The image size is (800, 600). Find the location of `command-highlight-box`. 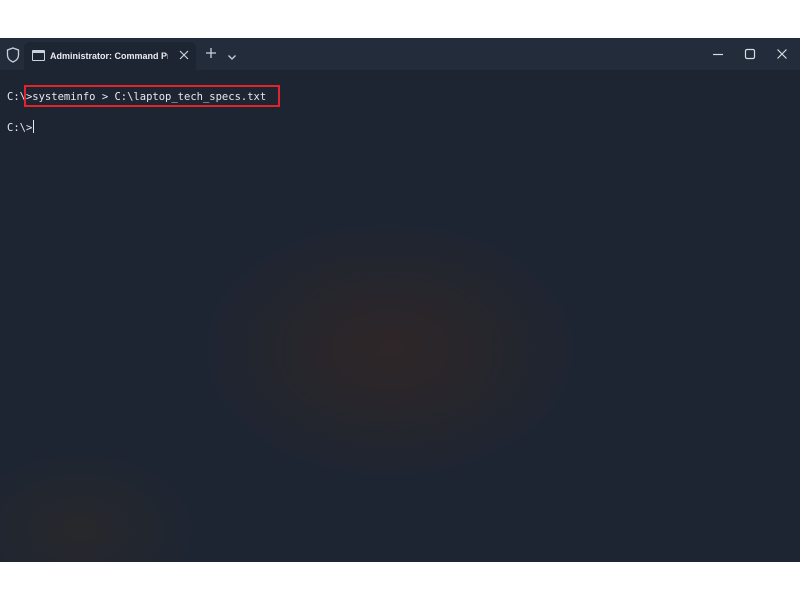

command-highlight-box is located at coordinates (152, 96).